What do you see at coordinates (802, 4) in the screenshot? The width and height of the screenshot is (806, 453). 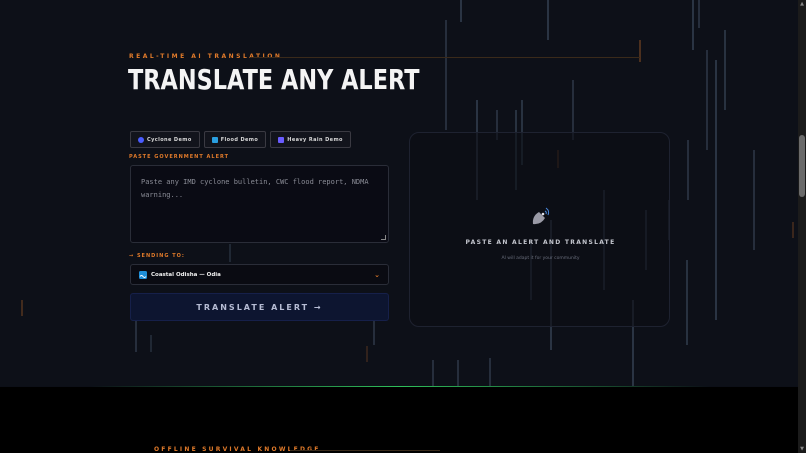 I see `scroll-up-arrow-icon: ▲` at bounding box center [802, 4].